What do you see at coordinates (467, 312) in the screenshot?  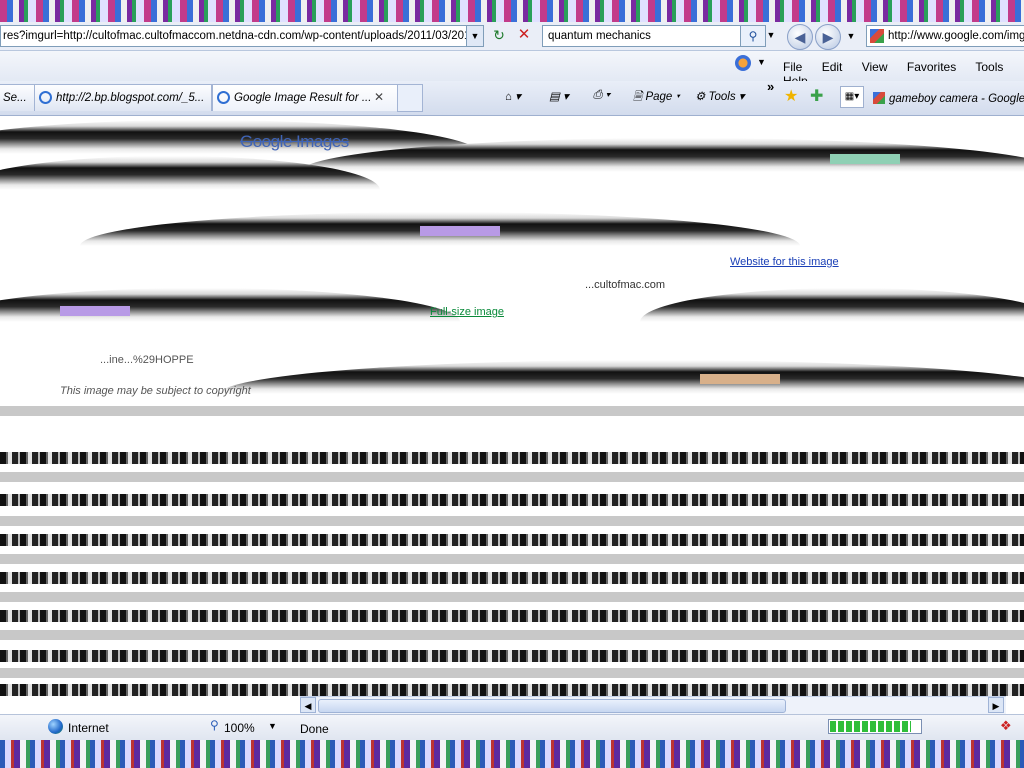 I see `full-size-link: Full-size image` at bounding box center [467, 312].